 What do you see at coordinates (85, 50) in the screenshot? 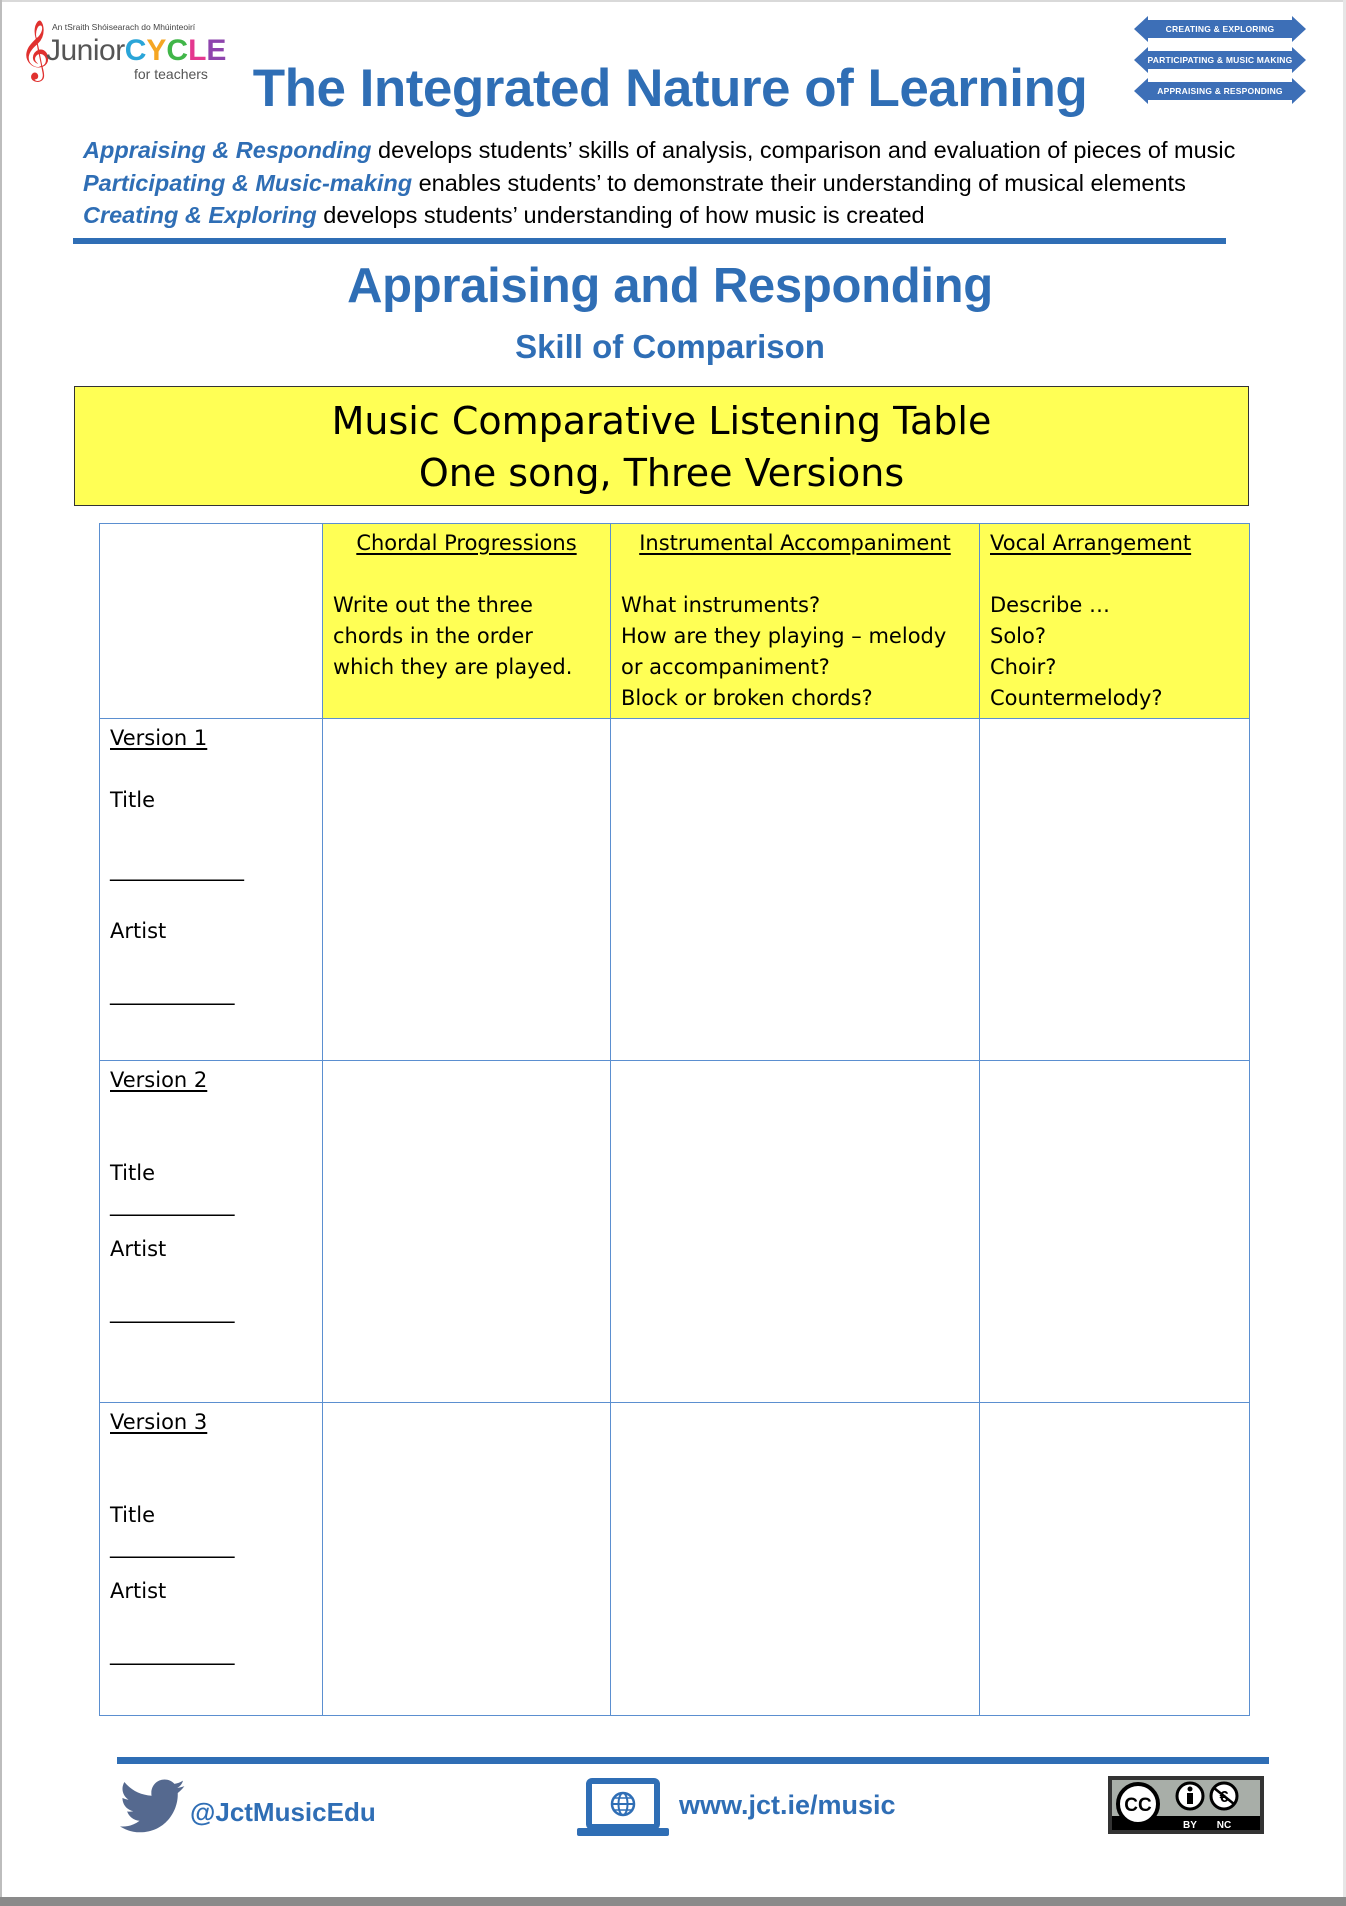
I see `logo-brand-junior: Junior` at bounding box center [85, 50].